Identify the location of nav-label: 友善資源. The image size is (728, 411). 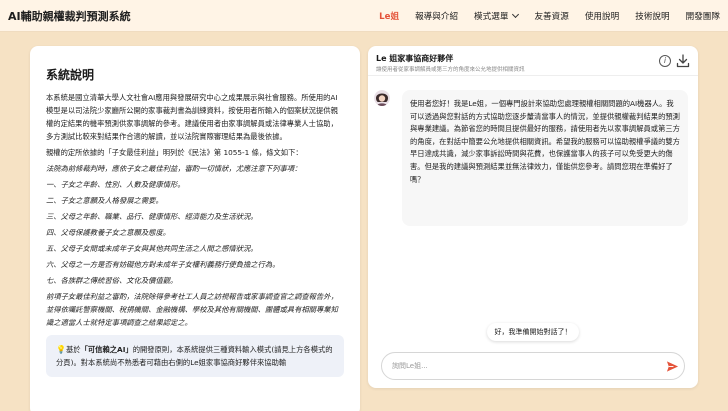
(551, 17).